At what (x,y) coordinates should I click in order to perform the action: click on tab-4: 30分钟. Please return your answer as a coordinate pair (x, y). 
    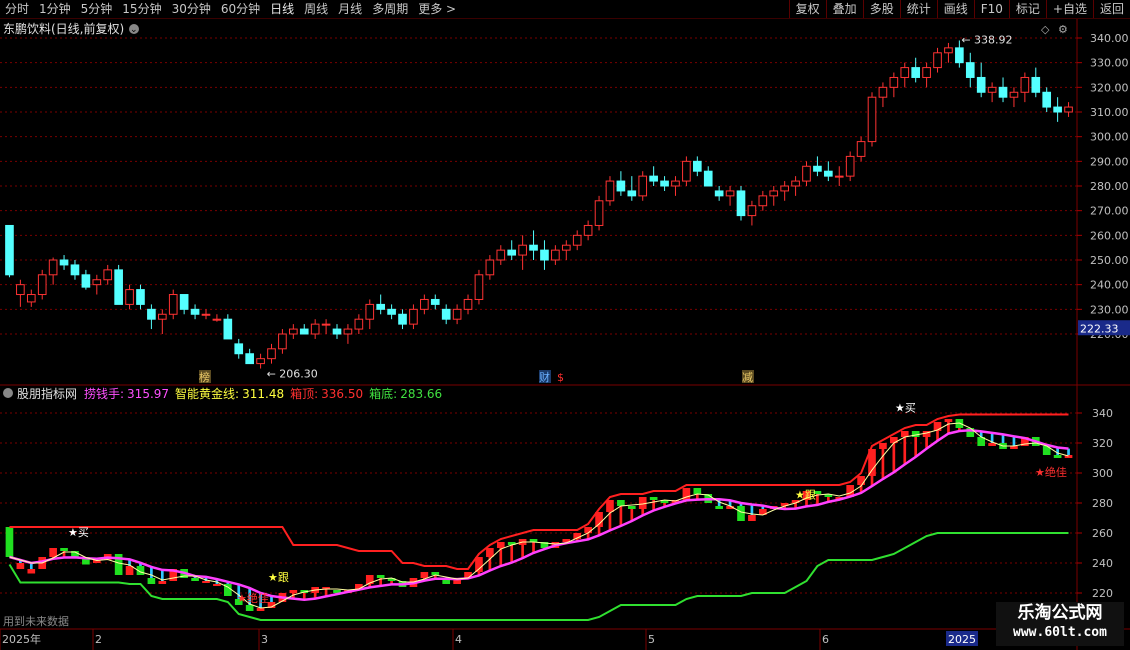
    Looking at the image, I should click on (191, 9).